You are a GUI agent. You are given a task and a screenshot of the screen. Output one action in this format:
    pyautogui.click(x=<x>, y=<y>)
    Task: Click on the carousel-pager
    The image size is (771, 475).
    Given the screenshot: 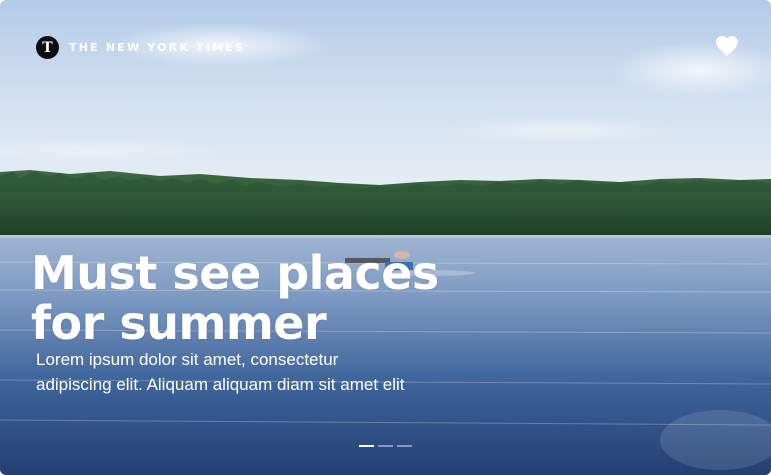 What is the action you would take?
    pyautogui.click(x=385, y=446)
    